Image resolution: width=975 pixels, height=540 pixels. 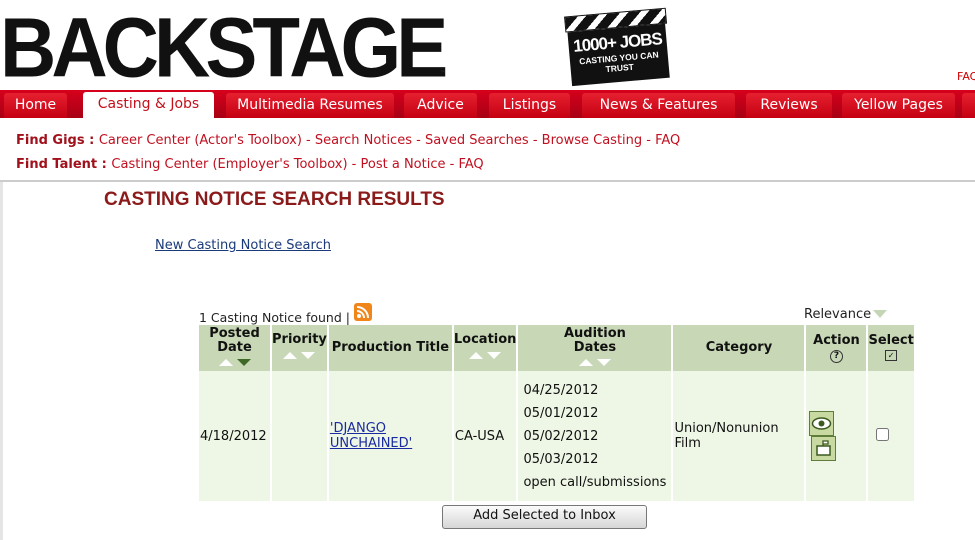 I want to click on rss-icon, so click(x=363, y=312).